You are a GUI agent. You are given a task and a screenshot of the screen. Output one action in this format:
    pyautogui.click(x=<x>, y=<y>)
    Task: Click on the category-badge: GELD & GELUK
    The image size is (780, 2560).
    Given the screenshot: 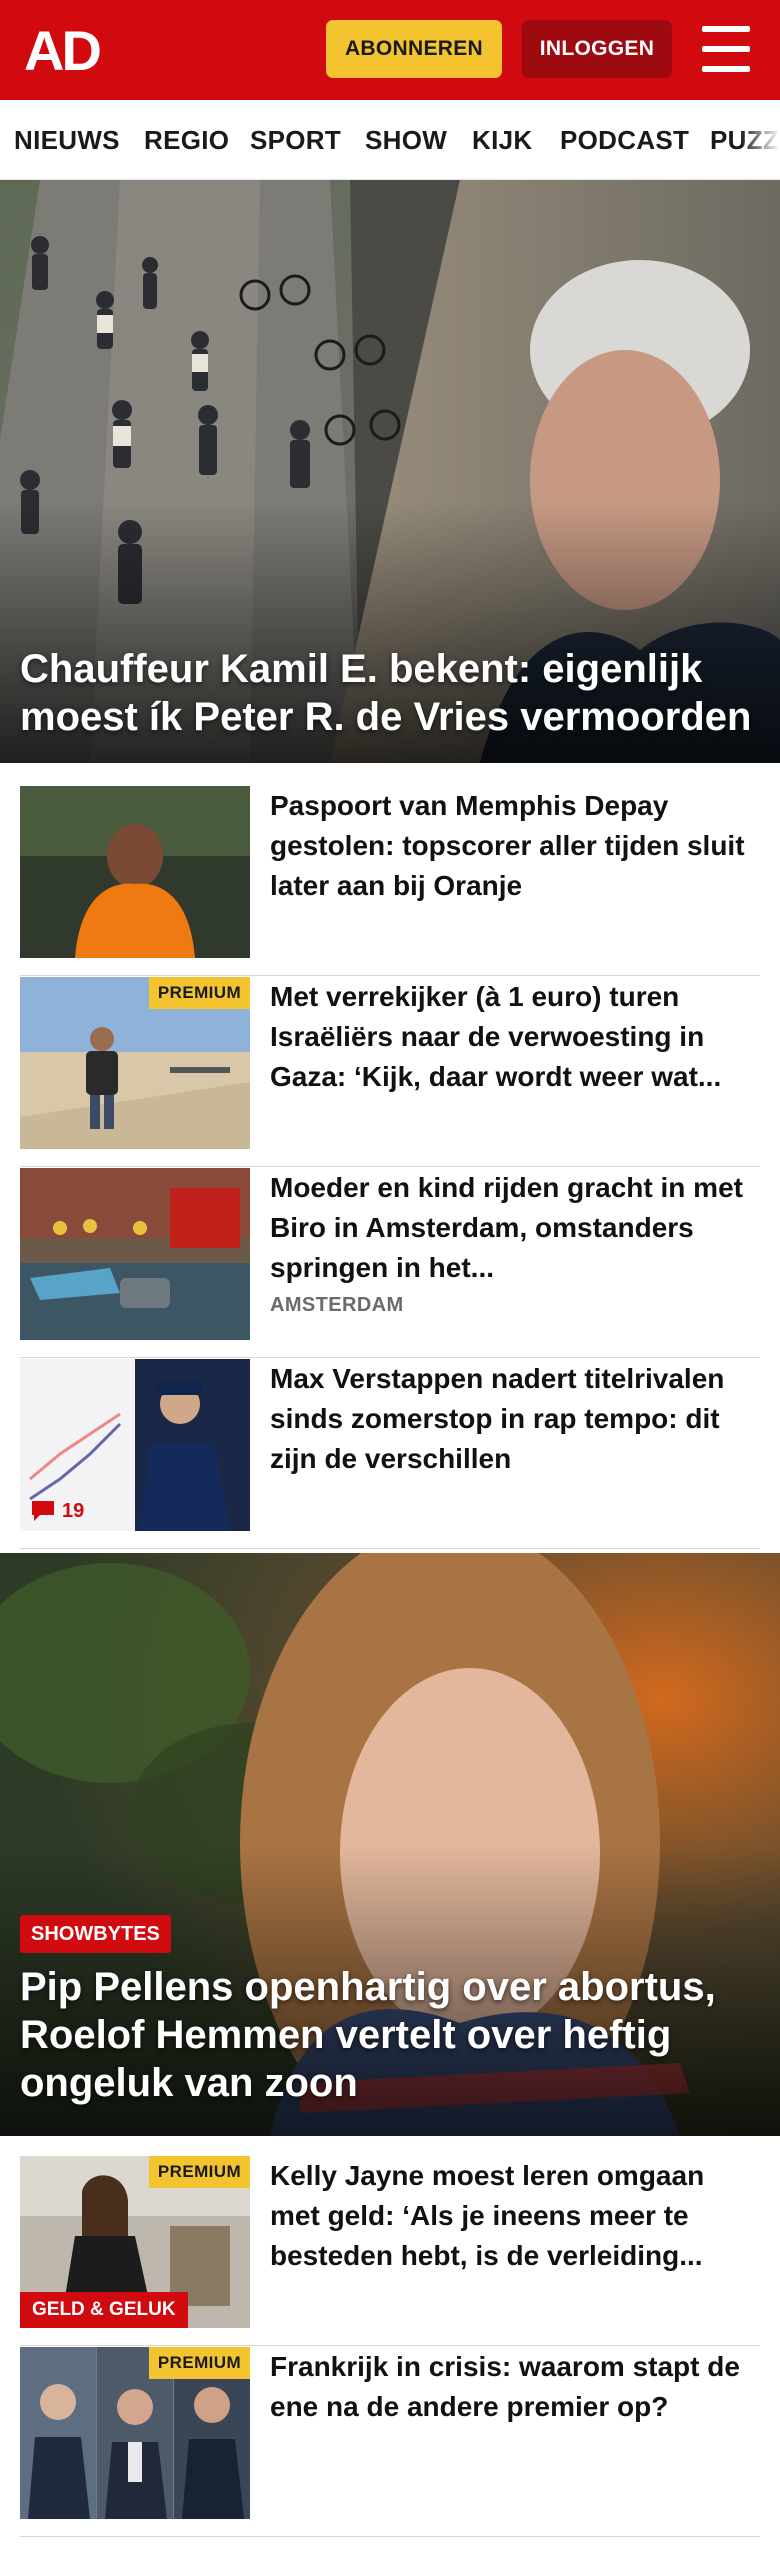 What is the action you would take?
    pyautogui.click(x=104, y=2310)
    